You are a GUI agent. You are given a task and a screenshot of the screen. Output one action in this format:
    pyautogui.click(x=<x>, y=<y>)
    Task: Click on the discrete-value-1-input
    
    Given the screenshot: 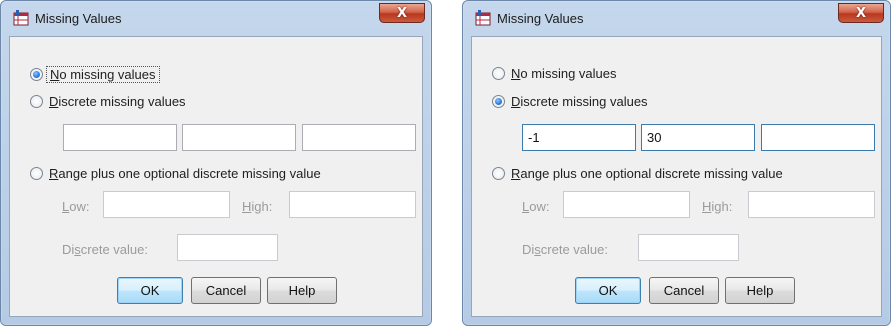 What is the action you would take?
    pyautogui.click(x=120, y=137)
    